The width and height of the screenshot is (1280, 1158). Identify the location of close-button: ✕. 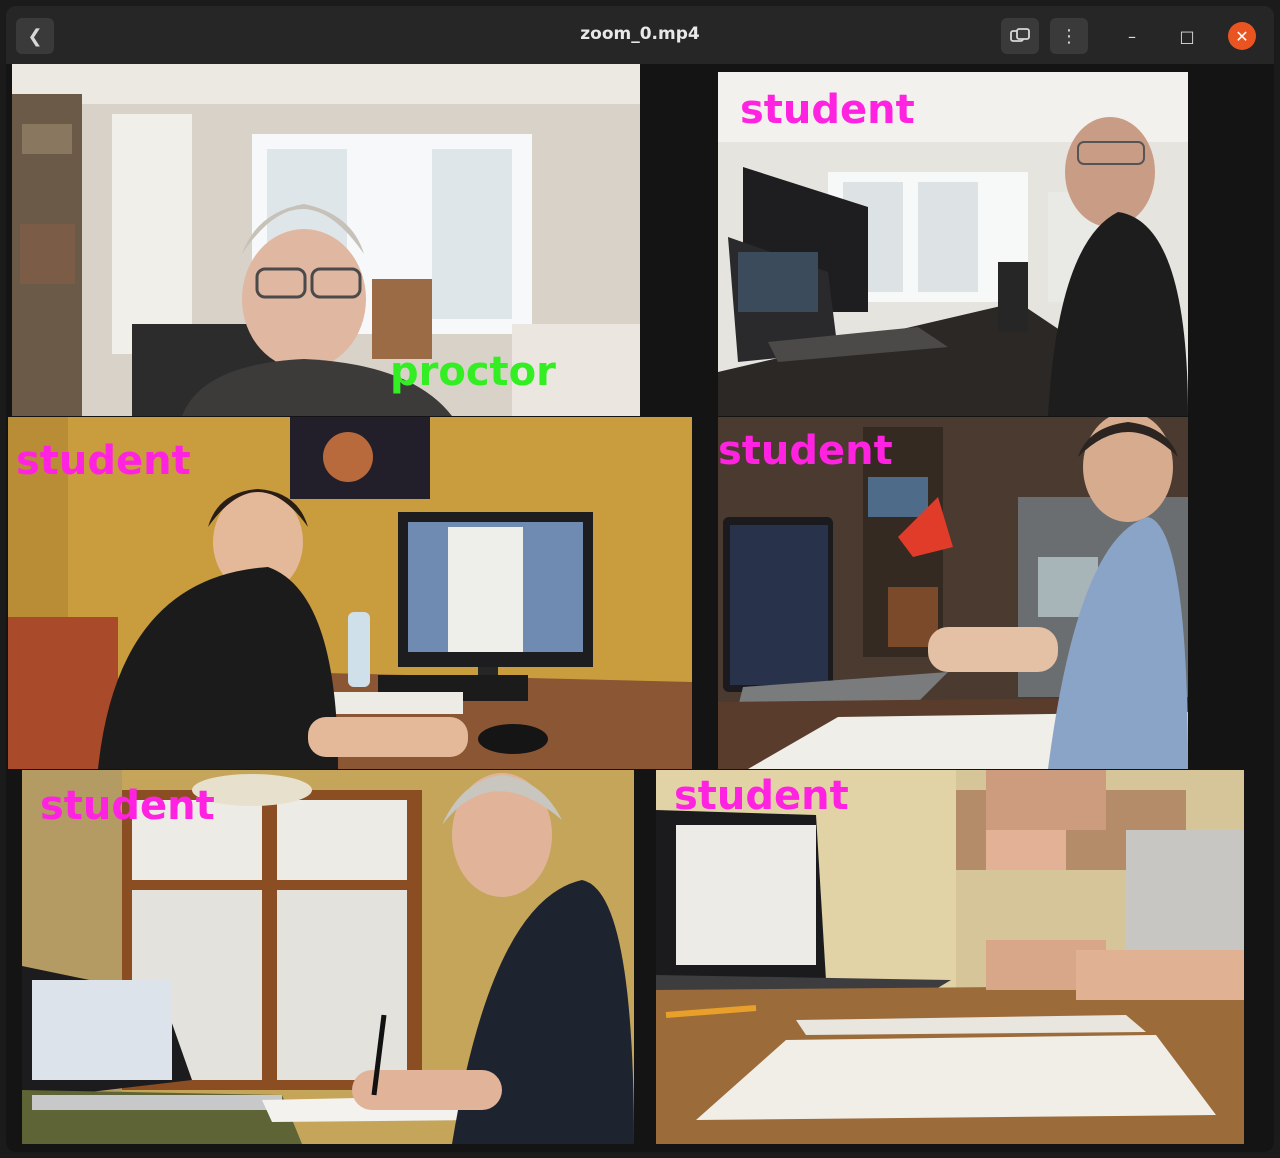
(1242, 36).